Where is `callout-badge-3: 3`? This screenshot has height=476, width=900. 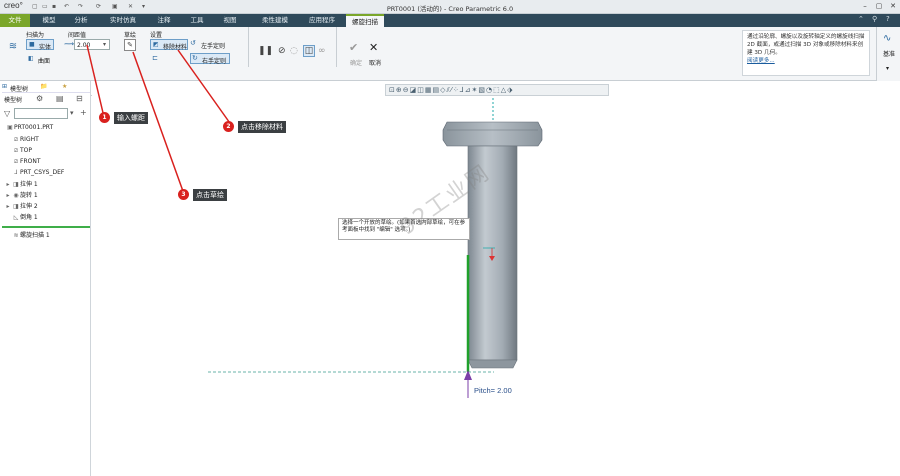
callout-badge-3: 3 is located at coordinates (183, 194).